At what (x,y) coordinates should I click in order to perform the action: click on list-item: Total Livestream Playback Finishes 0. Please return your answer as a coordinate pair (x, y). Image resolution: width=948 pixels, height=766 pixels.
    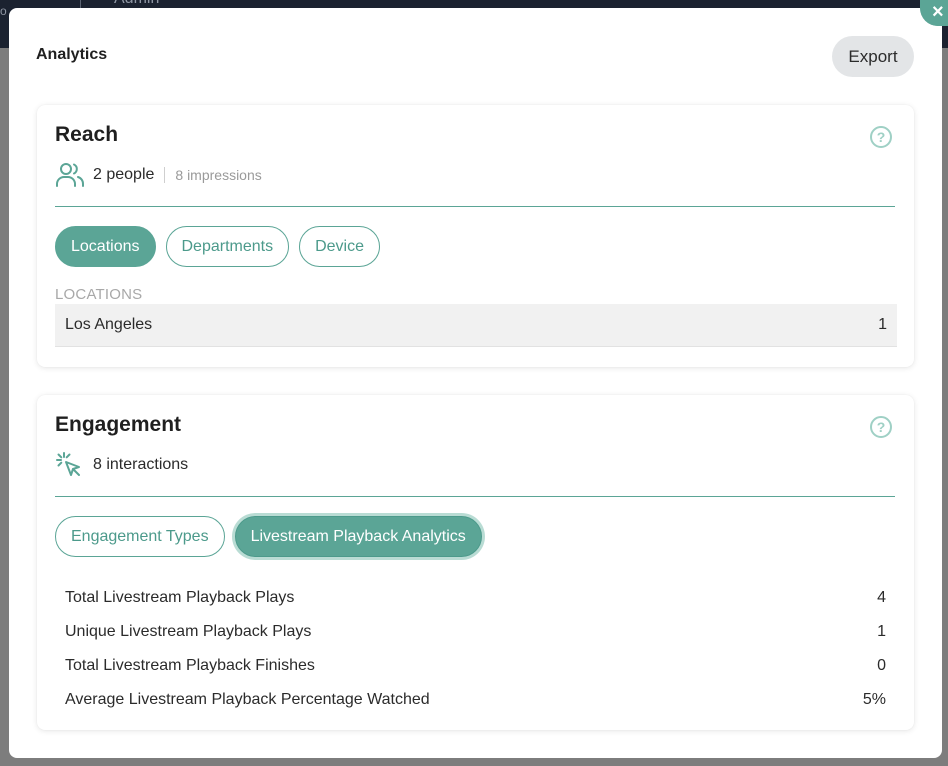
    Looking at the image, I should click on (475, 666).